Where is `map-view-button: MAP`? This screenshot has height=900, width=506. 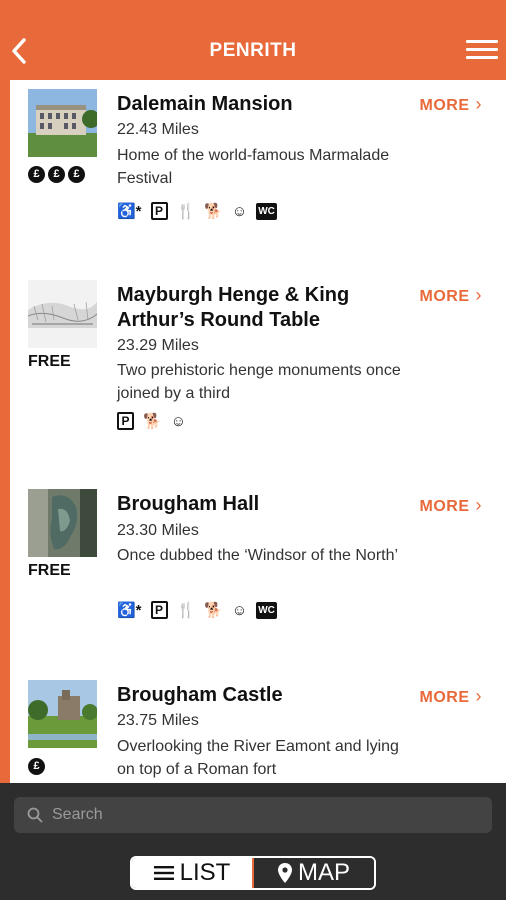
map-view-button: MAP is located at coordinates (314, 873).